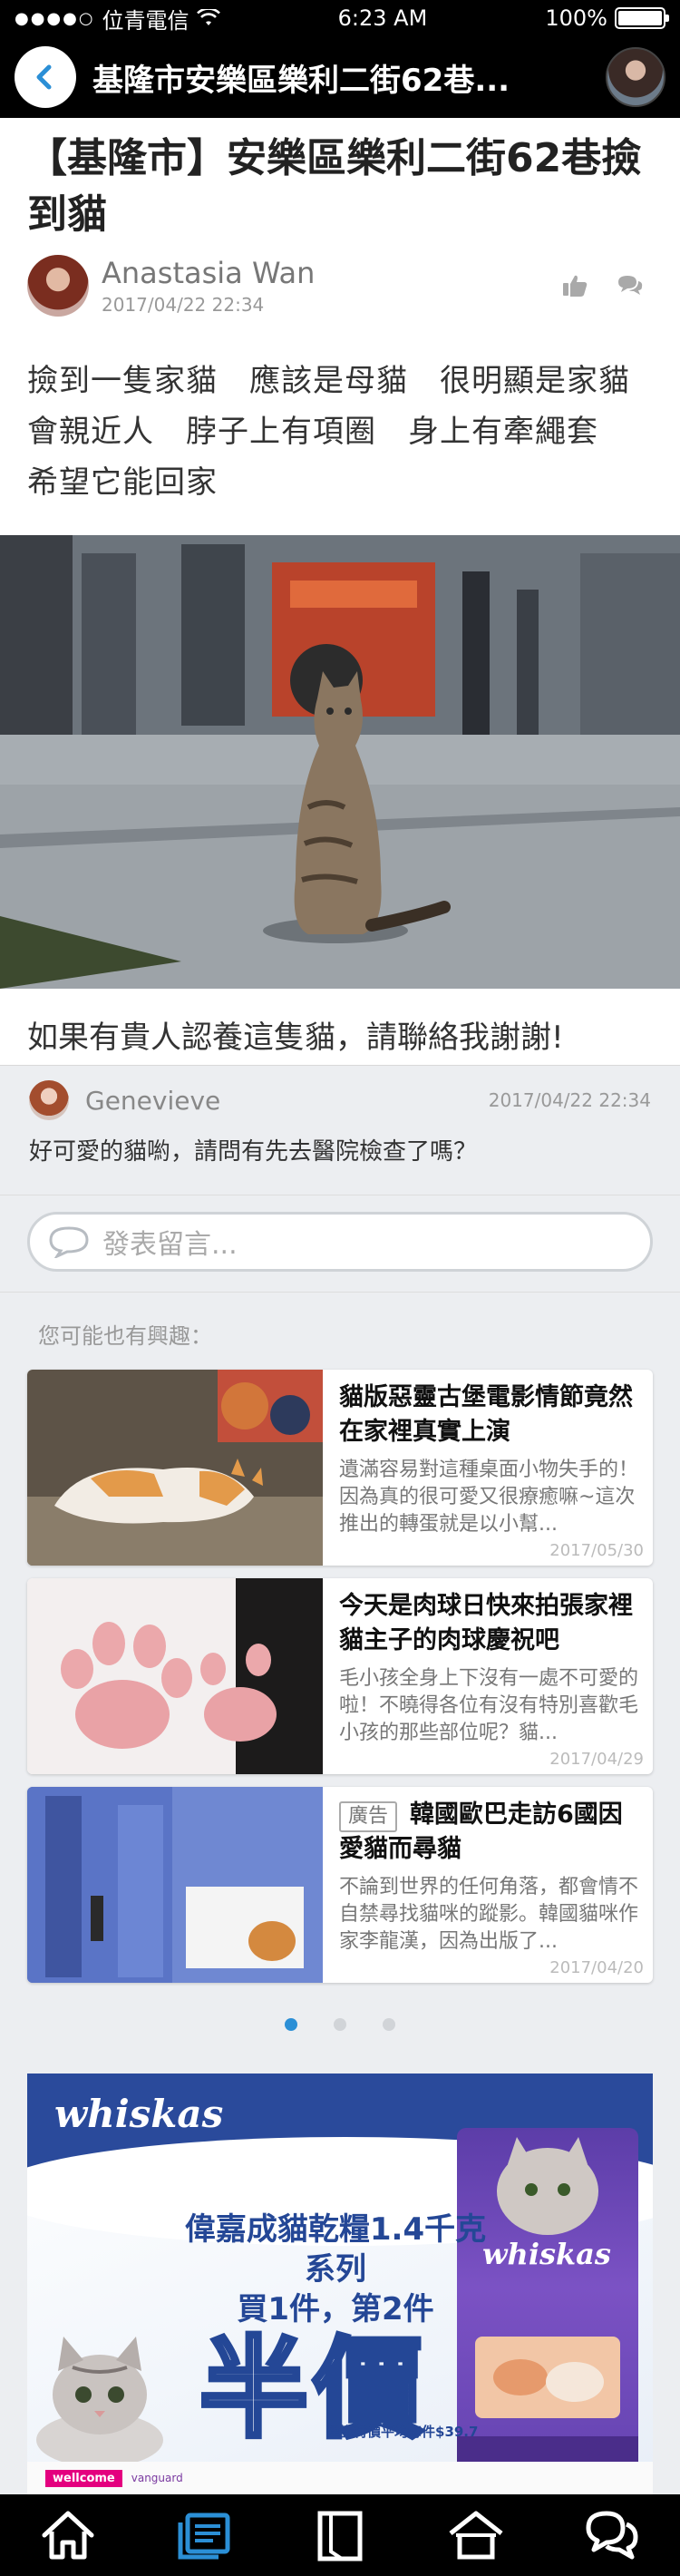 This screenshot has width=680, height=2576. I want to click on back-button, so click(45, 77).